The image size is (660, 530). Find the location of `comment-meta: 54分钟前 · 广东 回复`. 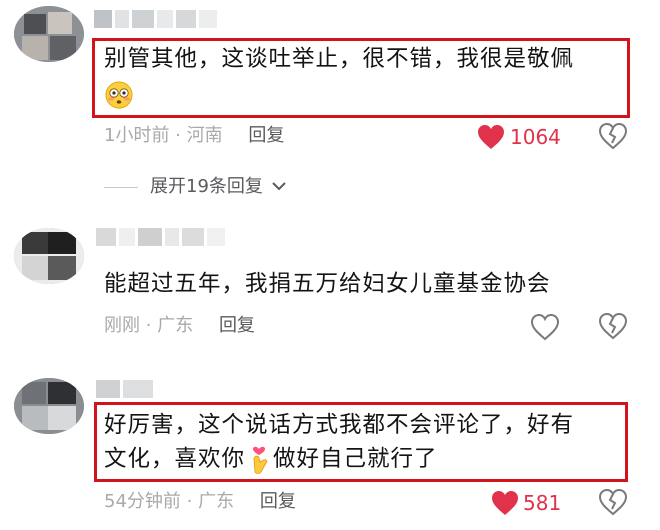

comment-meta: 54分钟前 · 广东 回复 is located at coordinates (200, 502).